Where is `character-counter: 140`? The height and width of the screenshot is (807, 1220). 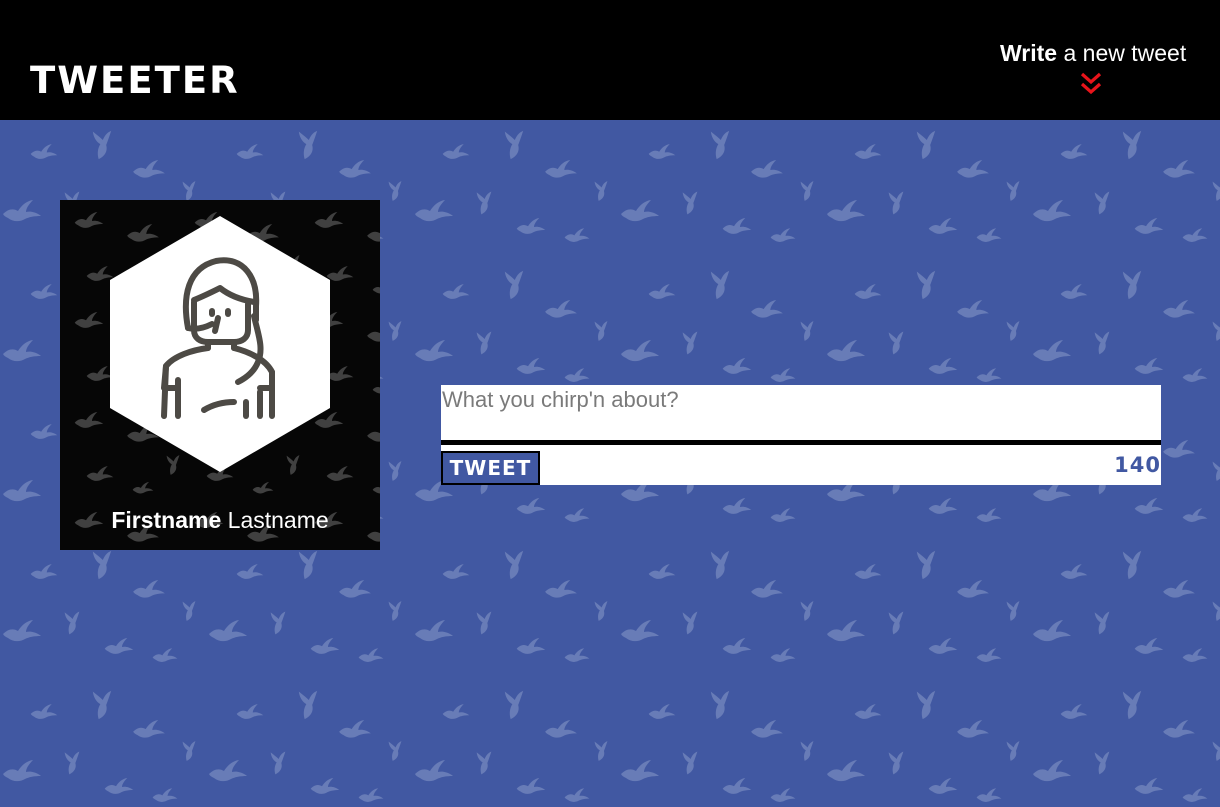 character-counter: 140 is located at coordinates (1137, 465).